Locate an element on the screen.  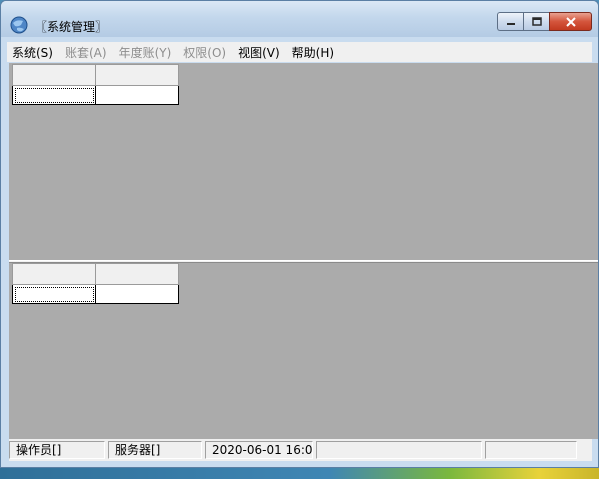
minimize-icon is located at coordinates (510, 23).